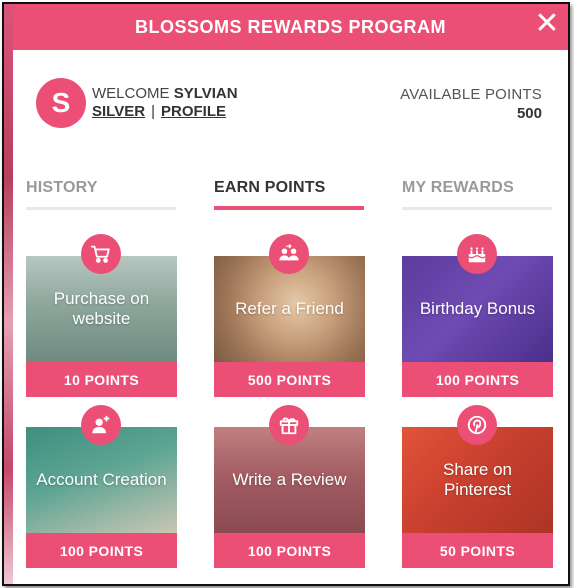 The height and width of the screenshot is (588, 574). What do you see at coordinates (101, 315) in the screenshot?
I see `card-purchase-on-website: Purchase on website 10 POINTS` at bounding box center [101, 315].